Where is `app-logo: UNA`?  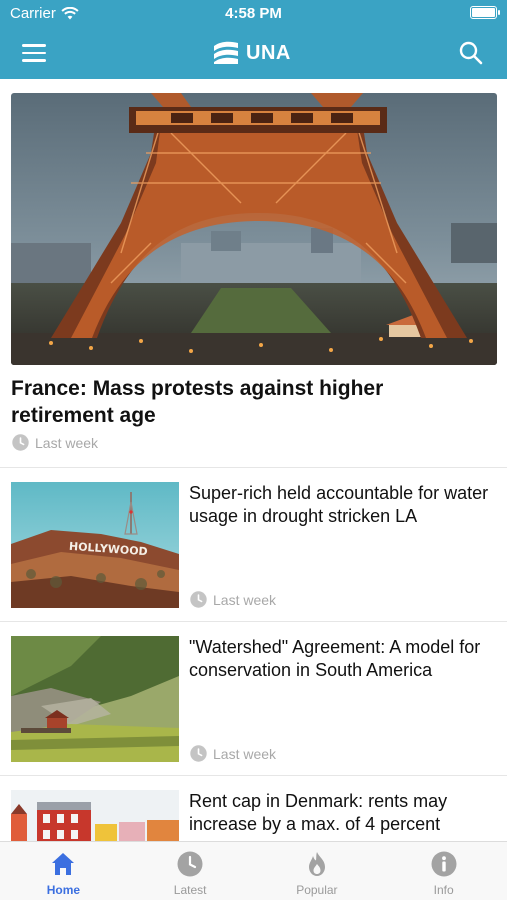 app-logo: UNA is located at coordinates (251, 53).